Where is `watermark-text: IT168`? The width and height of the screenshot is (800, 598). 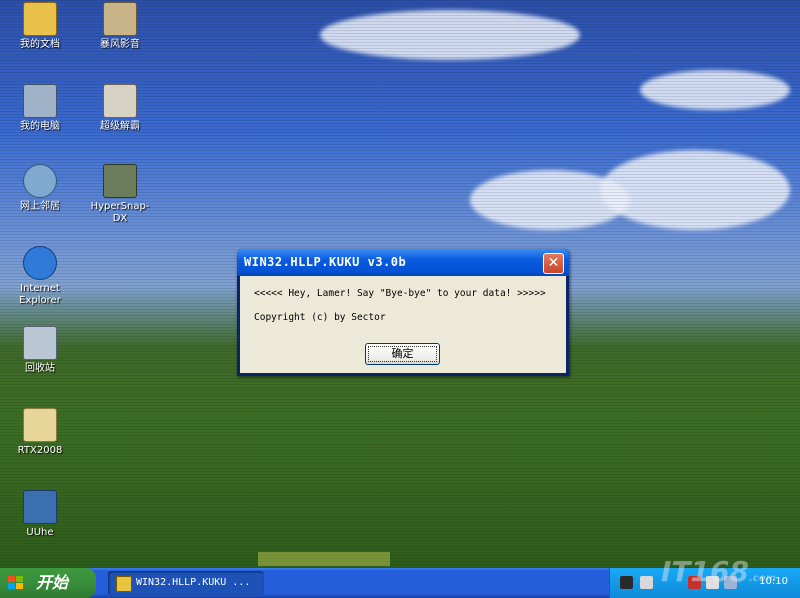
watermark-text: IT168 is located at coordinates (705, 571).